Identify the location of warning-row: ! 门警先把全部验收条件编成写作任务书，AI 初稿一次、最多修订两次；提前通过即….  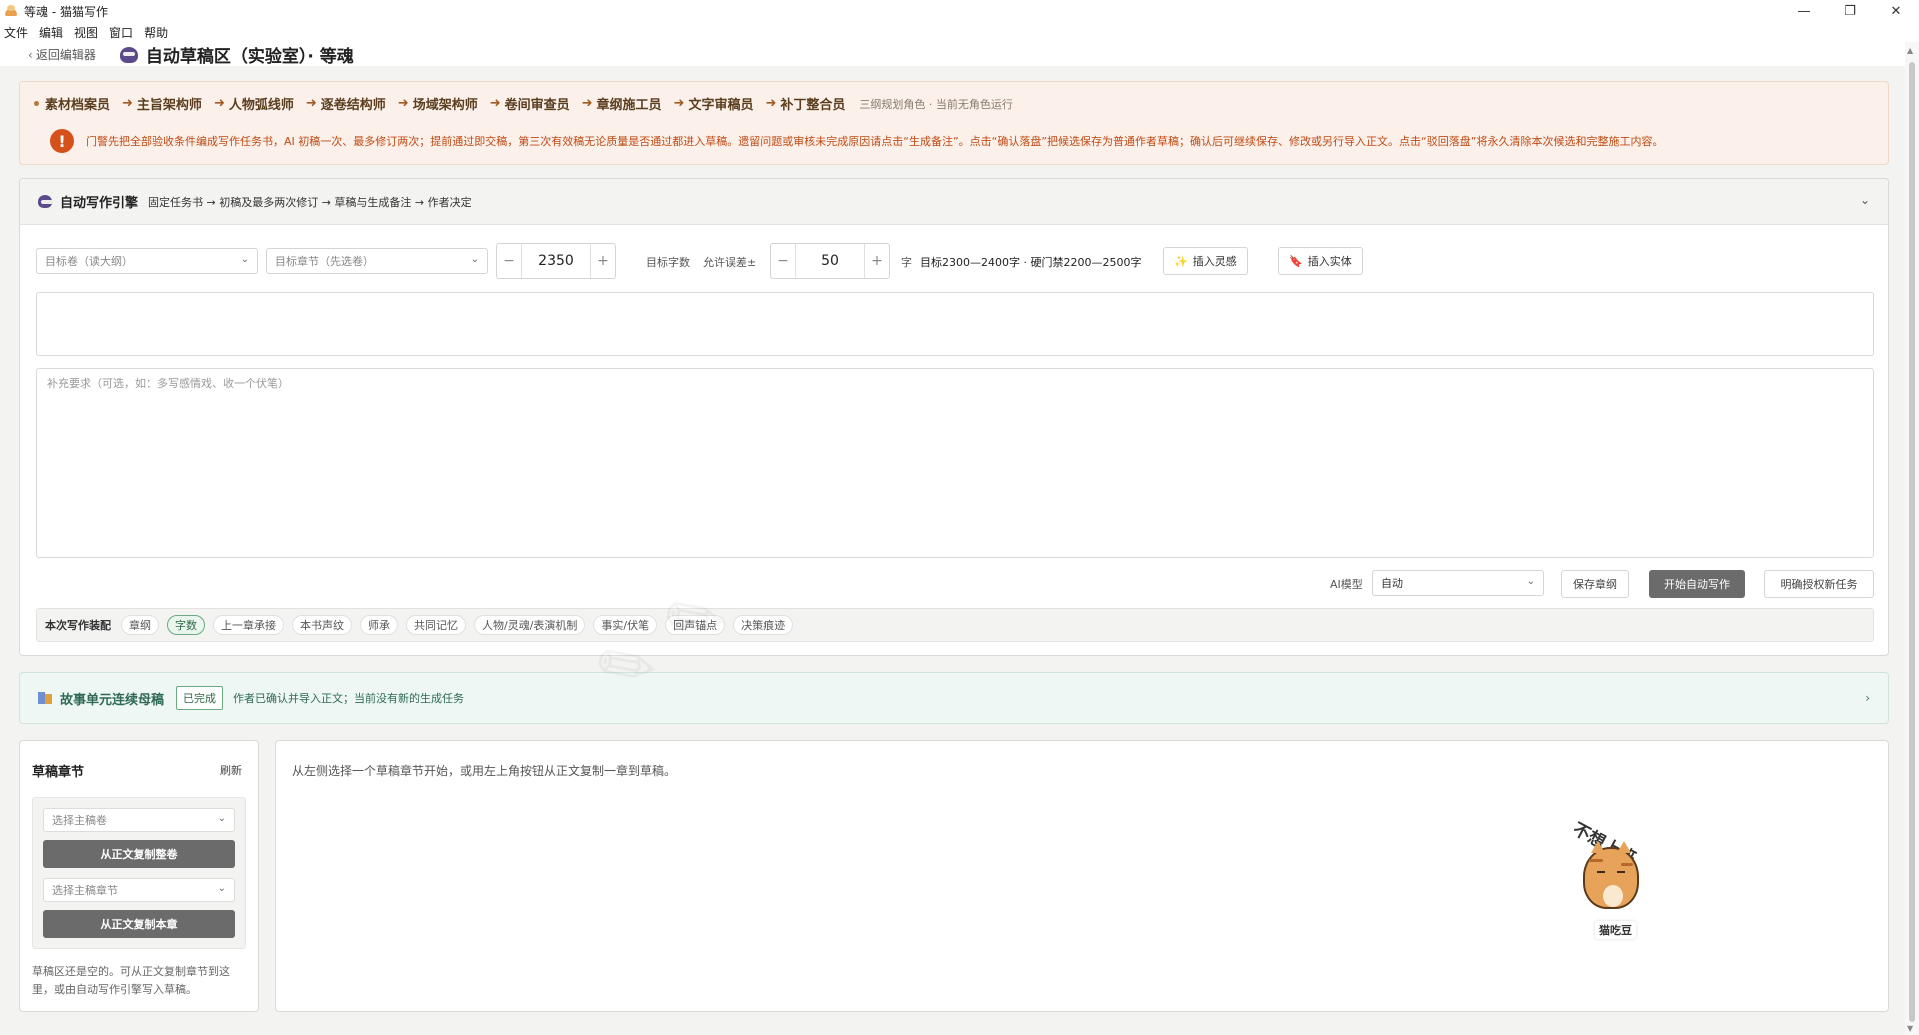
(856, 141).